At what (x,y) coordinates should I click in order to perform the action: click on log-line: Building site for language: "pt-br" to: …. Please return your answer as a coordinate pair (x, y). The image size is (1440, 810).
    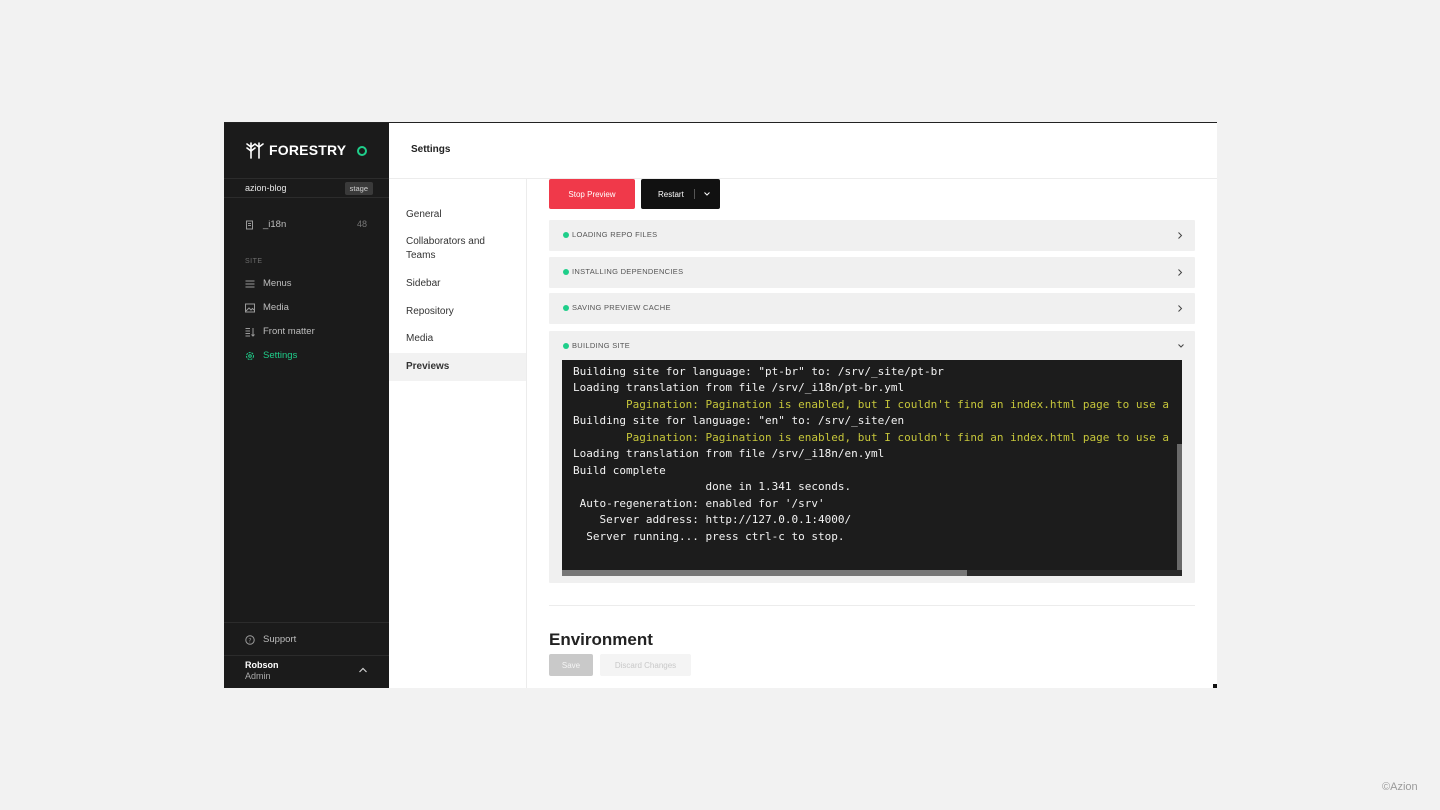
    Looking at the image, I should click on (758, 371).